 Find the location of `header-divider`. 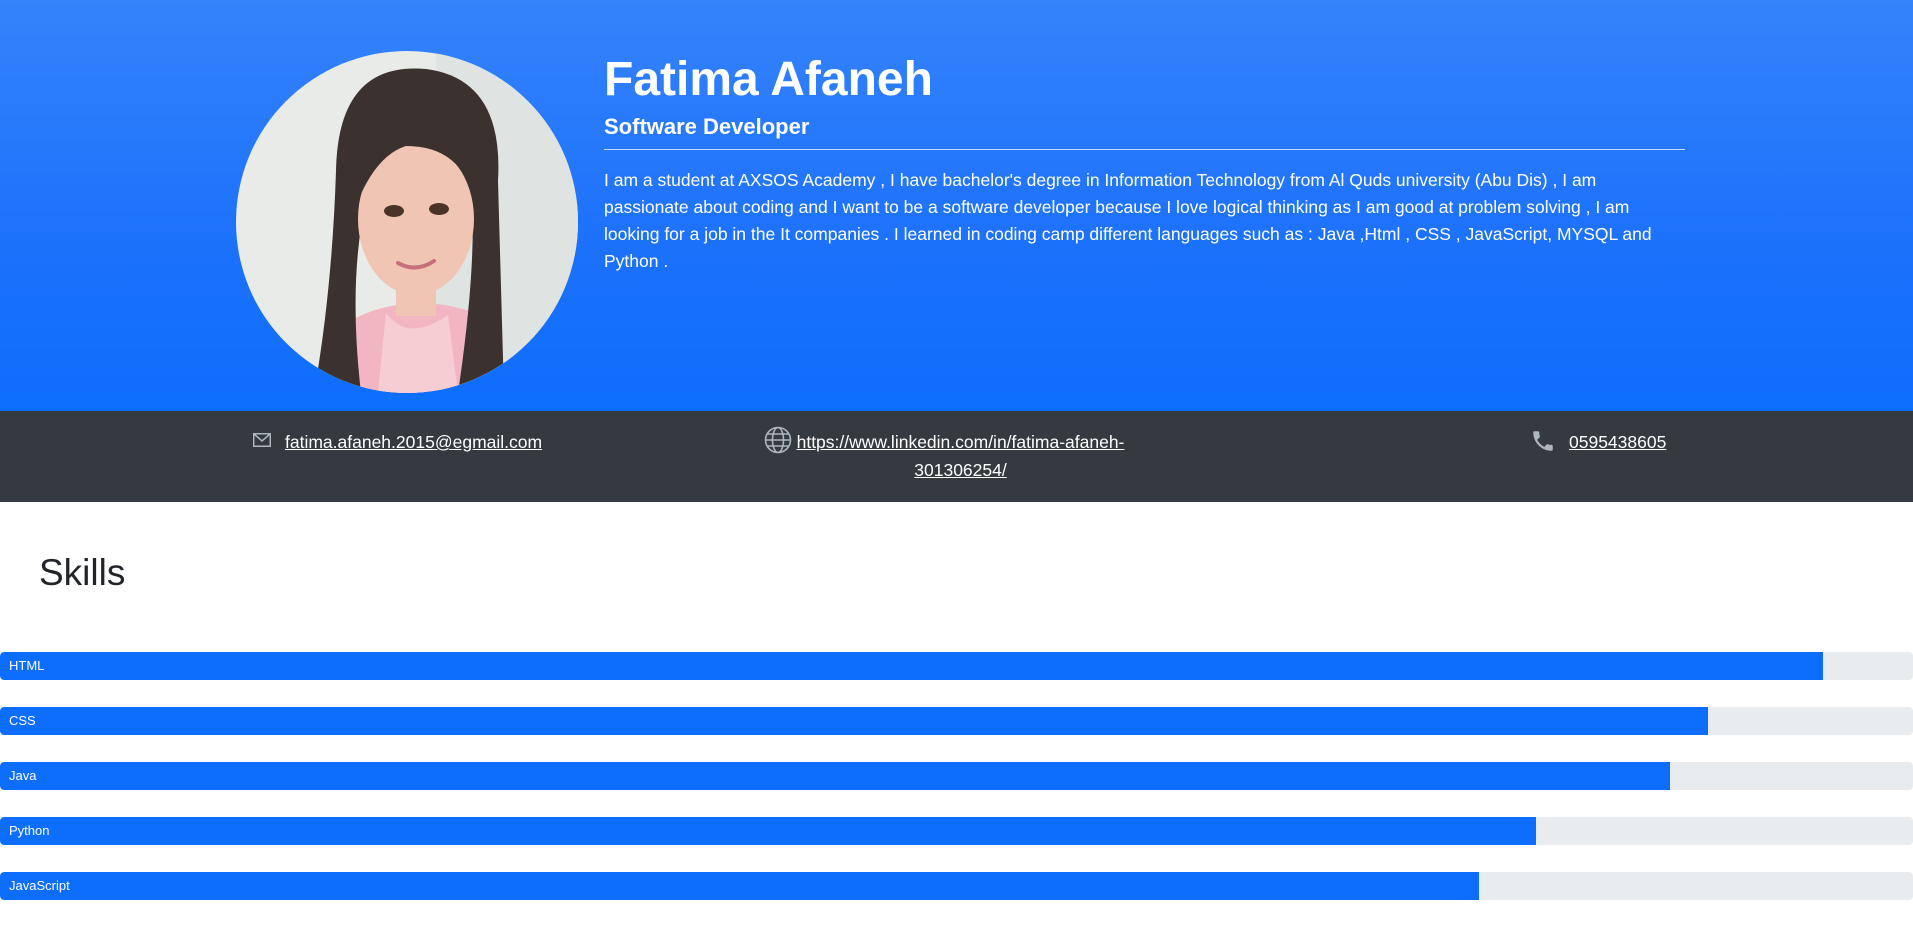

header-divider is located at coordinates (1144, 149).